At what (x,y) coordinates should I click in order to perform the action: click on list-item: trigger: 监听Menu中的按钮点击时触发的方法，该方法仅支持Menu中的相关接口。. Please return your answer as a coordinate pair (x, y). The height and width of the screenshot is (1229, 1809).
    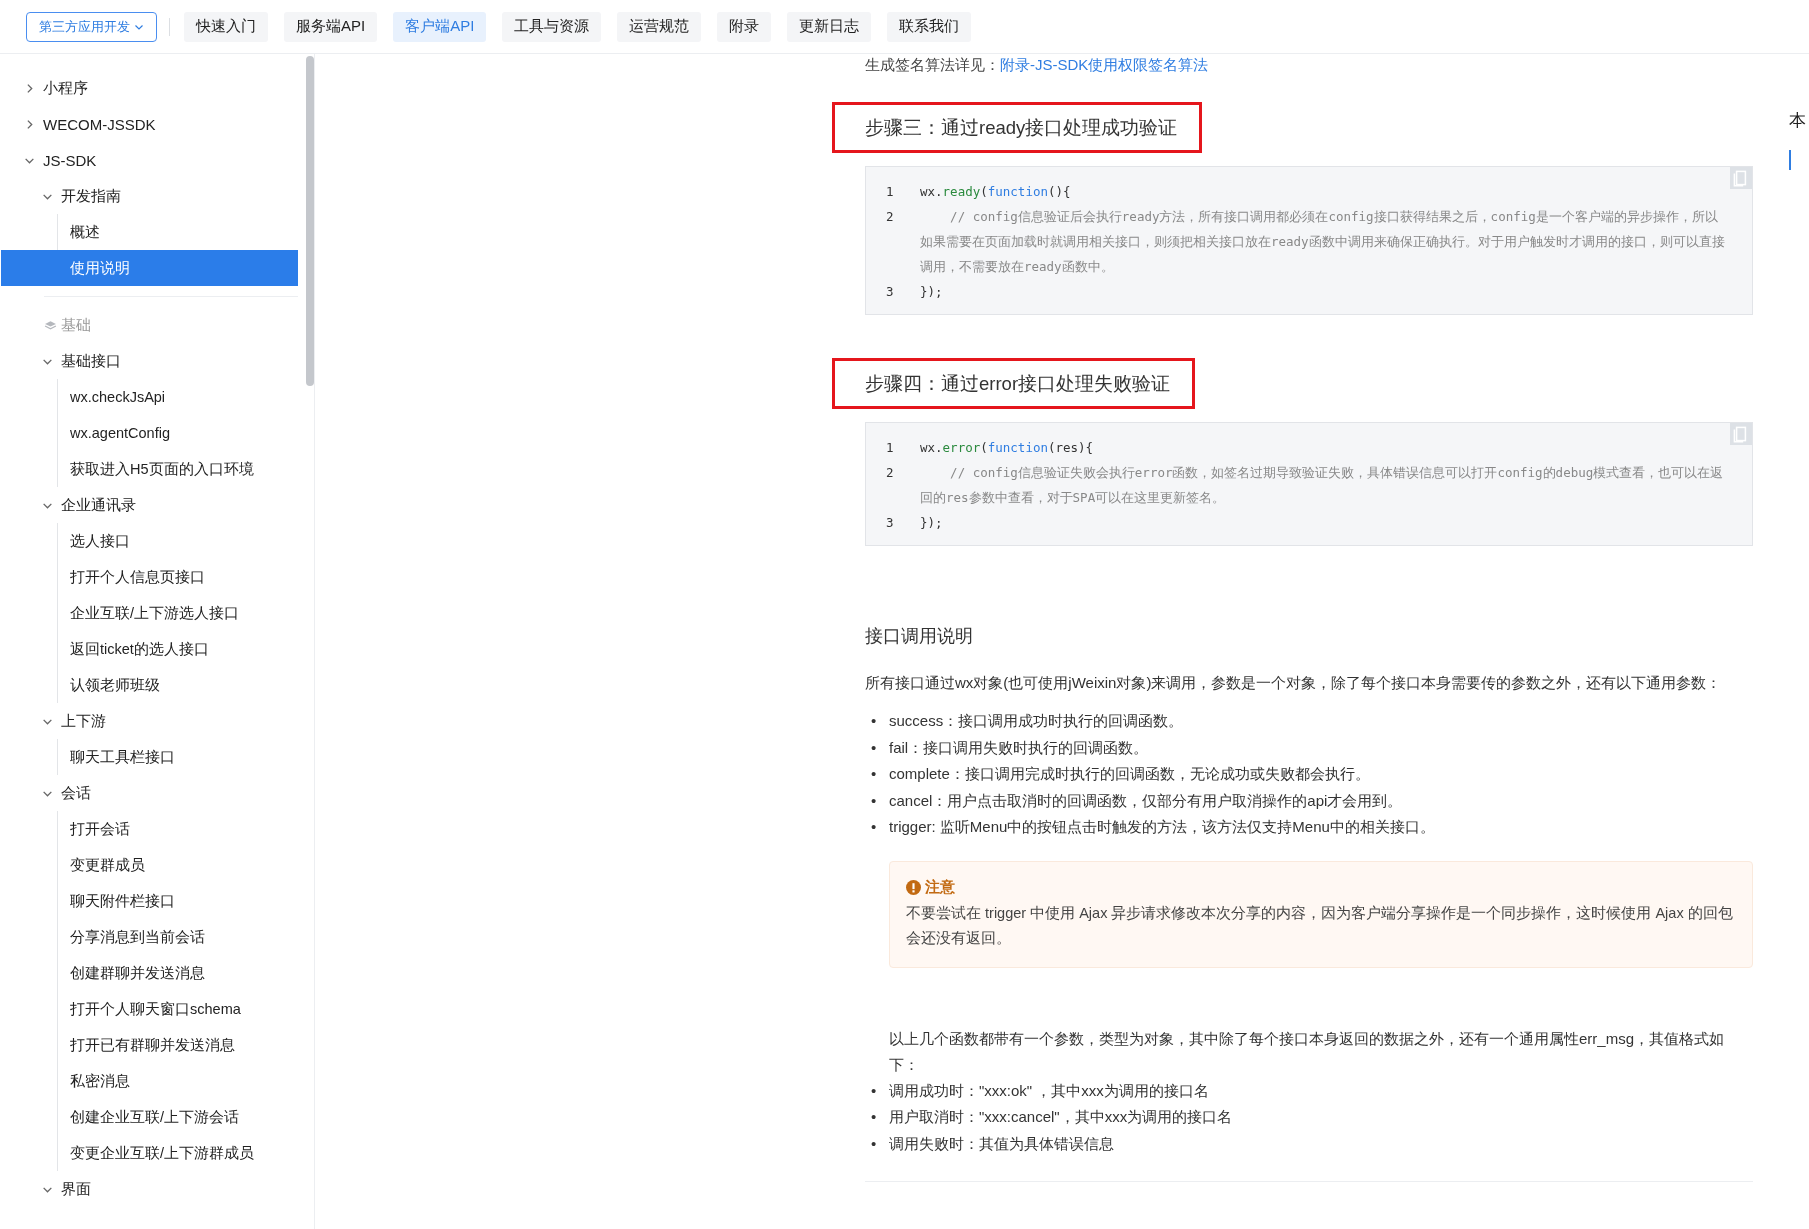
    Looking at the image, I should click on (1162, 827).